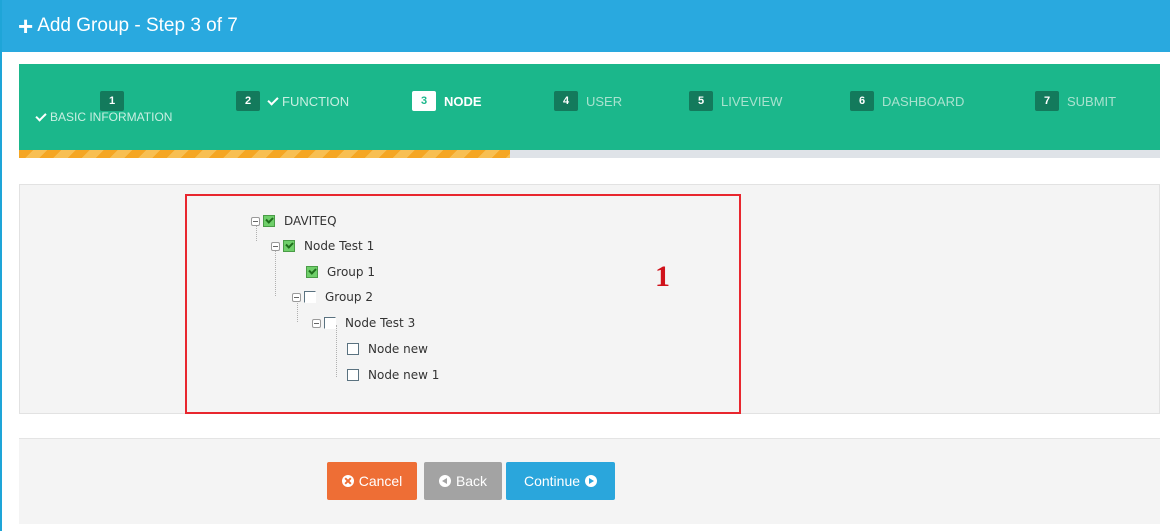 This screenshot has height=531, width=1170. What do you see at coordinates (591, 481) in the screenshot?
I see `arrow-right-circle-icon` at bounding box center [591, 481].